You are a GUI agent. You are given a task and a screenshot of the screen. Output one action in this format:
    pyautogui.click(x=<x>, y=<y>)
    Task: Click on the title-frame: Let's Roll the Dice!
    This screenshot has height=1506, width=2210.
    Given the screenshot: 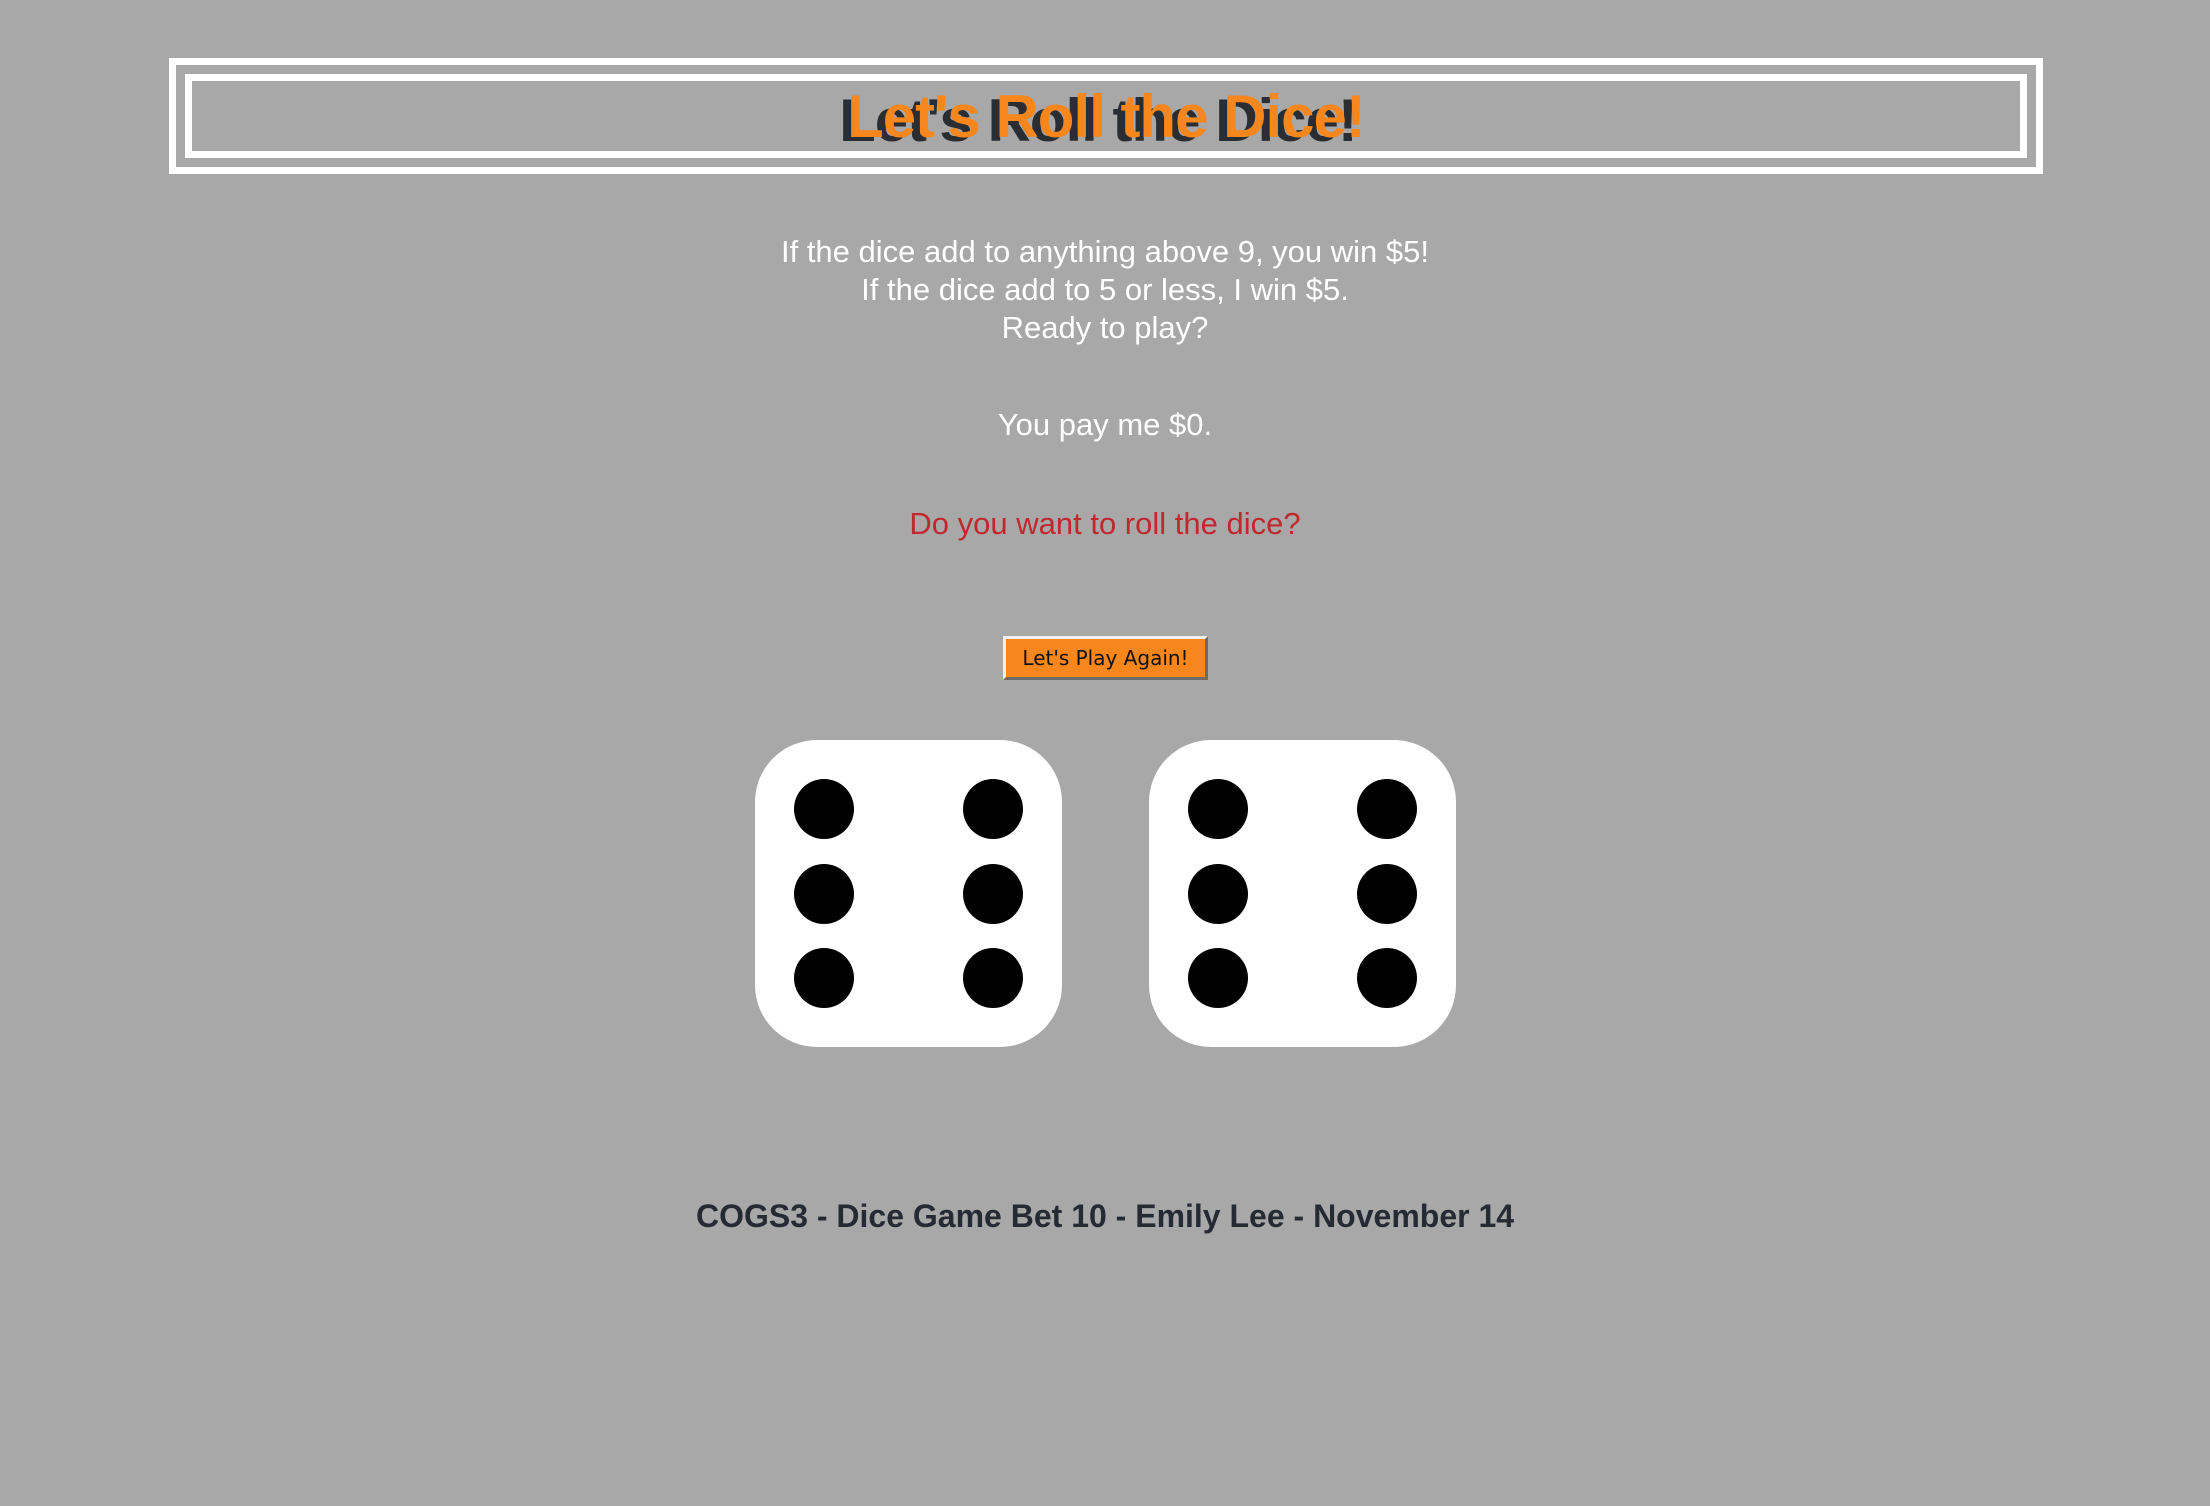 What is the action you would take?
    pyautogui.click(x=1106, y=116)
    